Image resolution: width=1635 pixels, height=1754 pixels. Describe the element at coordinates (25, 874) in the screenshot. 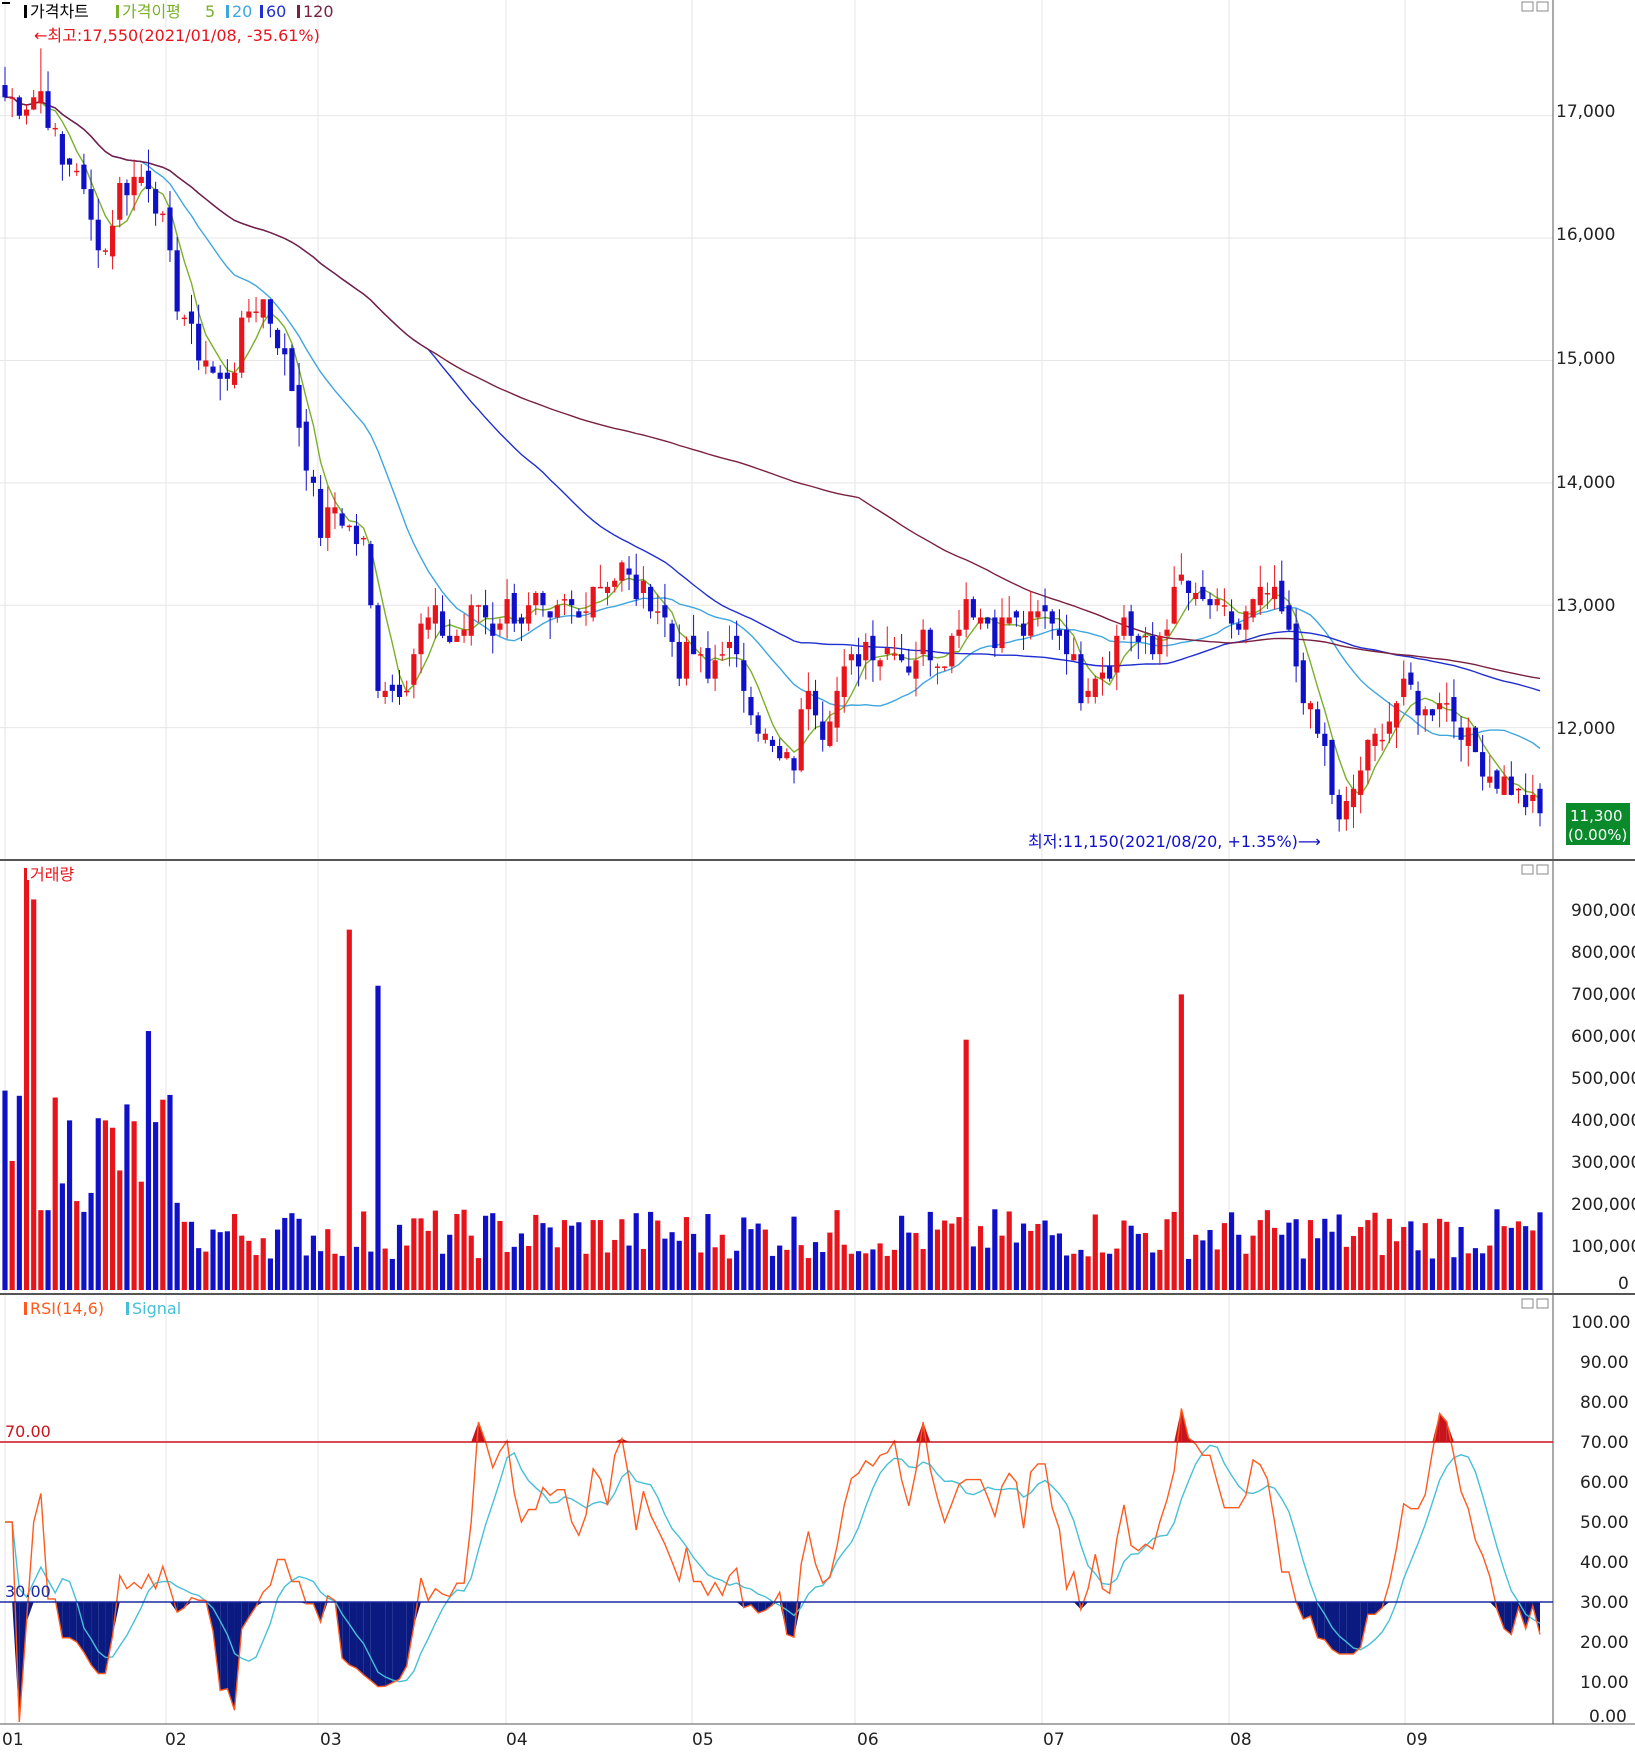

I see `legend-marker-icon` at that location.